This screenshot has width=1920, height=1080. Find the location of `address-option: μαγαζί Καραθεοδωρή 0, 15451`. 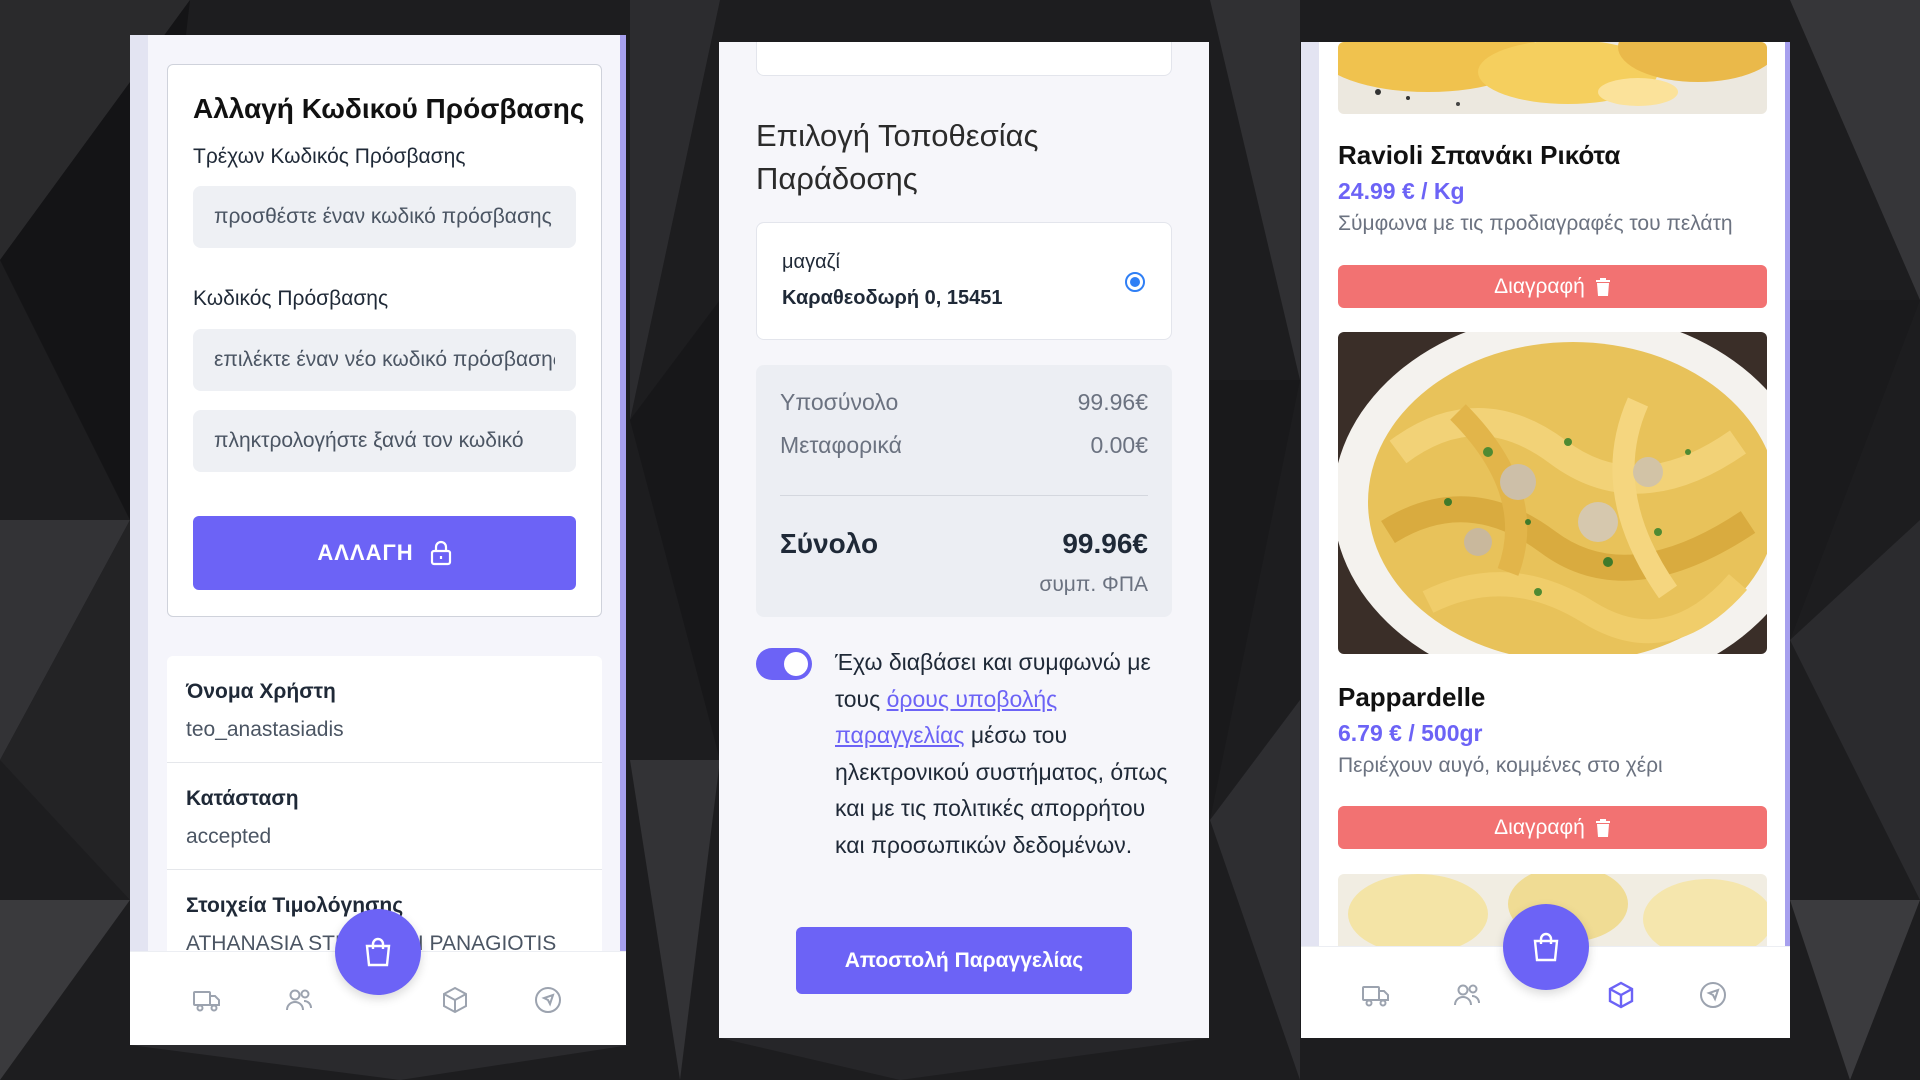

address-option: μαγαζί Καραθεοδωρή 0, 15451 is located at coordinates (964, 281).